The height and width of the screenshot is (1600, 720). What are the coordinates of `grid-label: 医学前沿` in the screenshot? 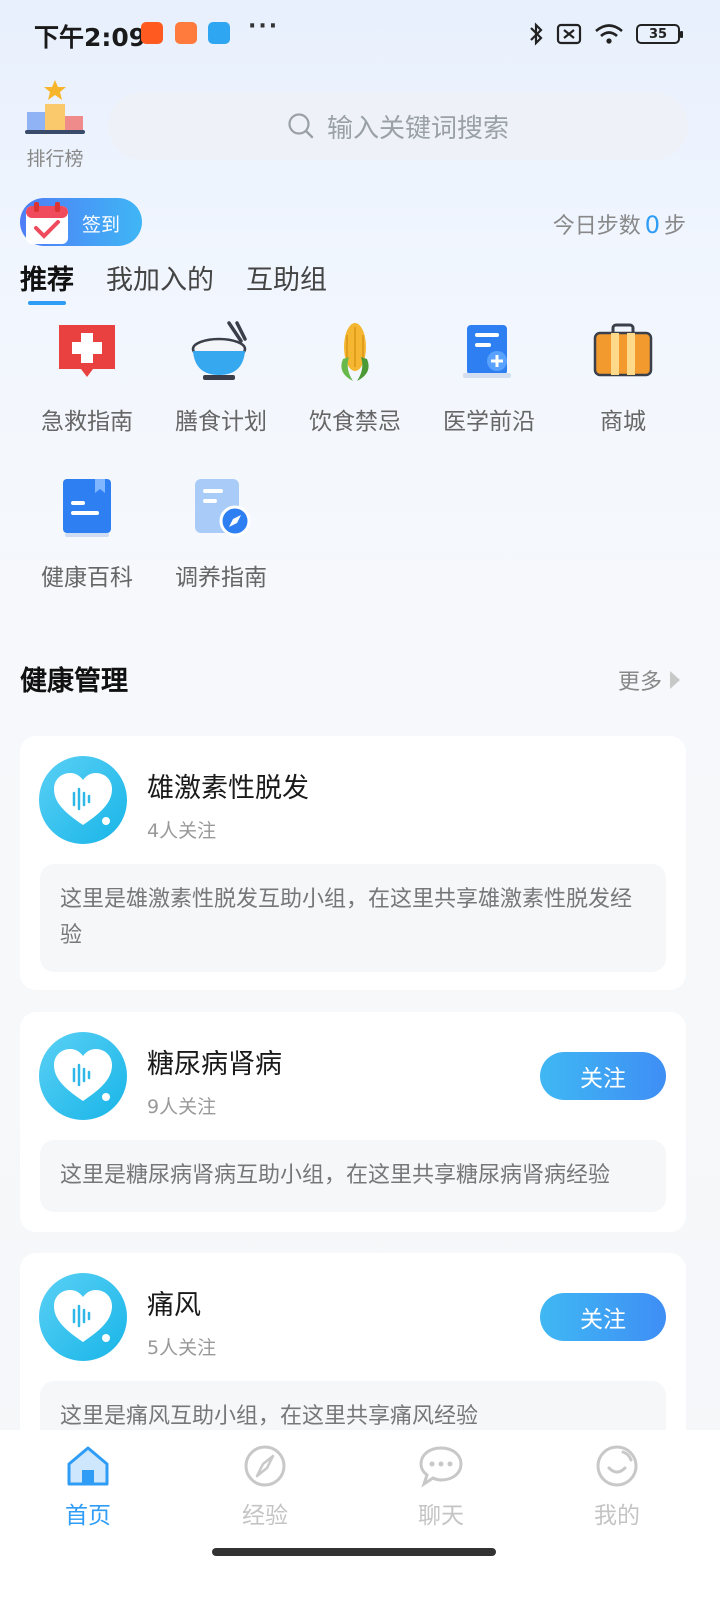 It's located at (489, 422).